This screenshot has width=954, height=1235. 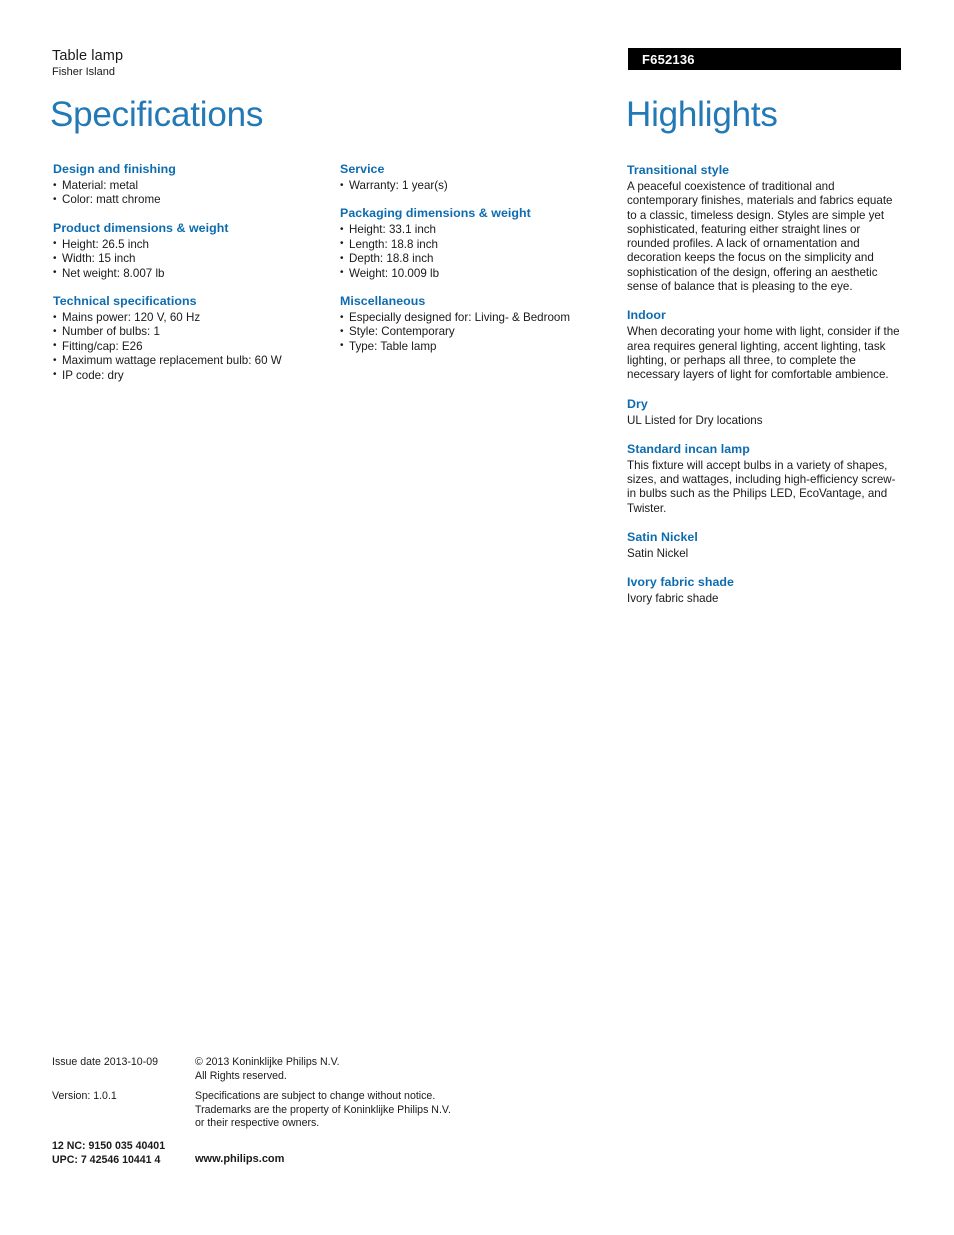 I want to click on list-item: Style: Contemporary, so click(x=480, y=332).